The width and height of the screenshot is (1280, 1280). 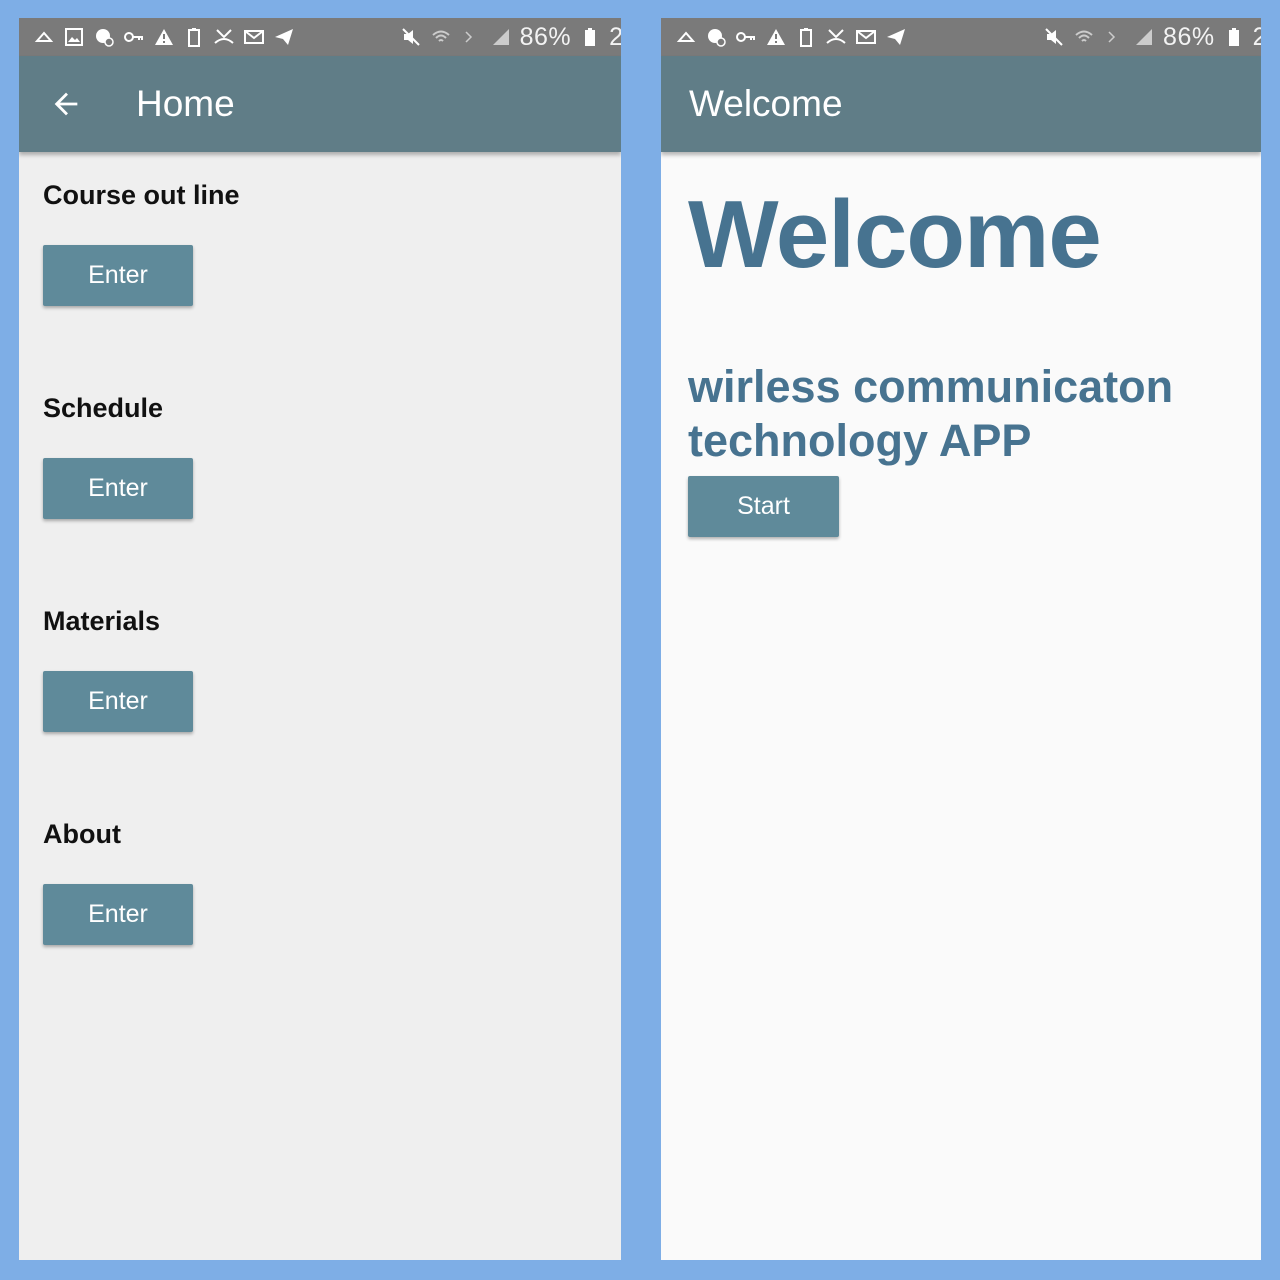 What do you see at coordinates (320, 37) in the screenshot?
I see `status-bar: 86% 2:` at bounding box center [320, 37].